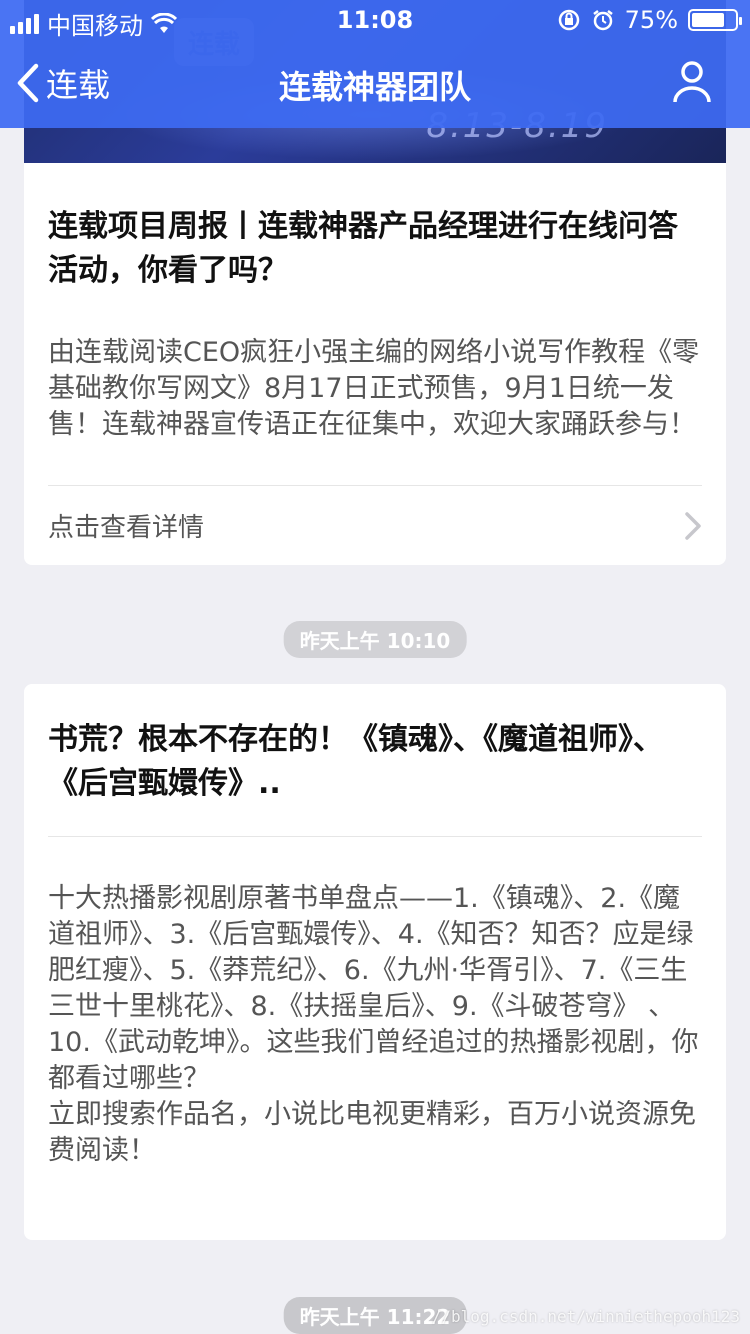 The image size is (750, 1334). Describe the element at coordinates (374, 87) in the screenshot. I see `page-title: 连载神器团队` at that location.